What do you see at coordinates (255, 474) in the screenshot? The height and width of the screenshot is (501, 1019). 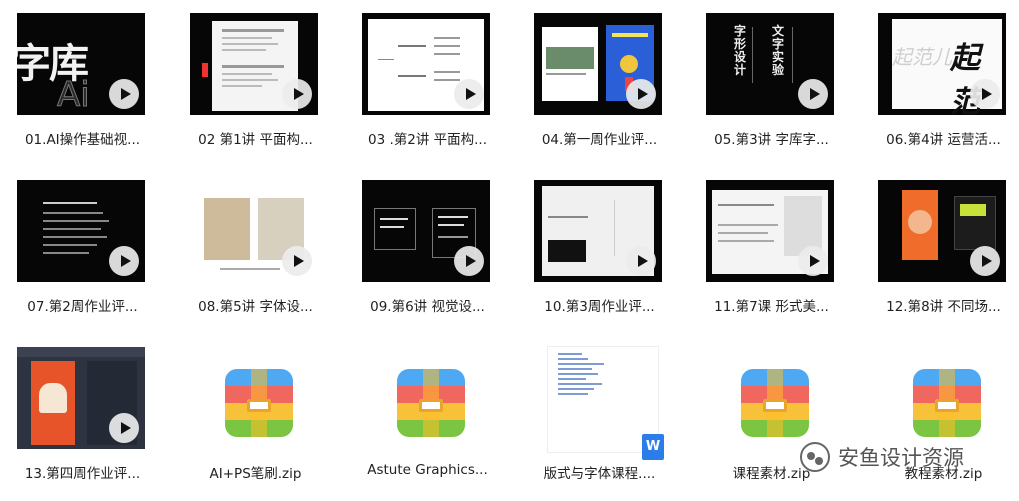 I see `file-name: AI+PS笔刷.zip` at bounding box center [255, 474].